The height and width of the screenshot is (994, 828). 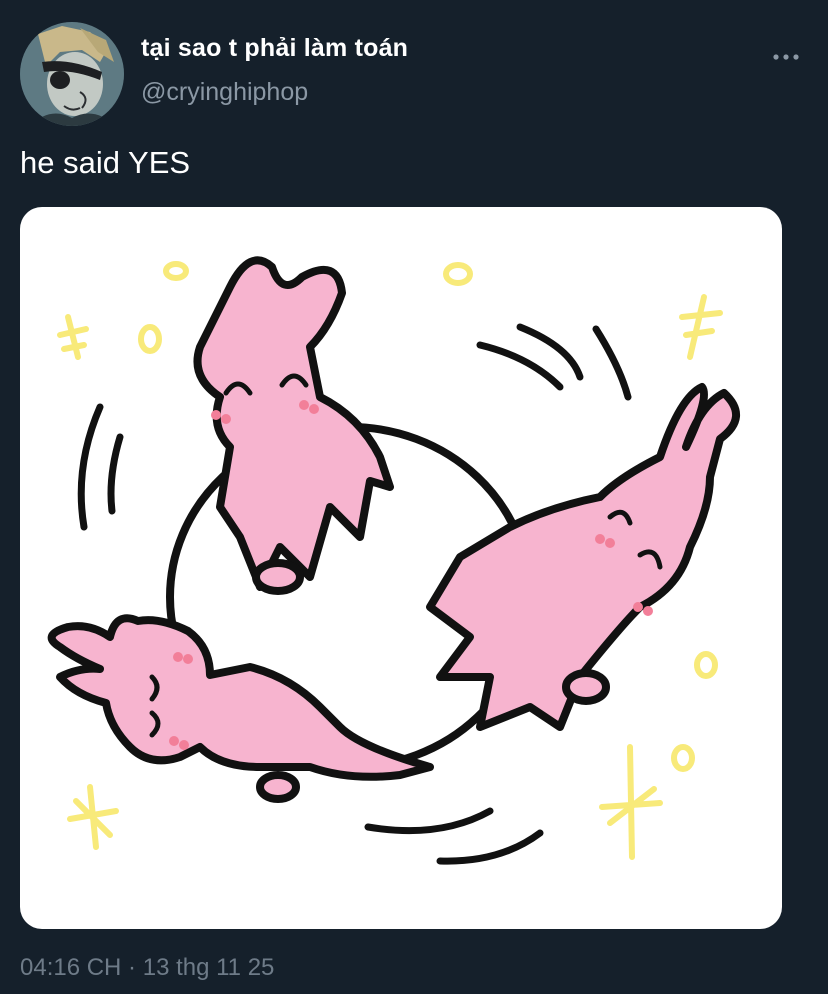 What do you see at coordinates (105, 162) in the screenshot?
I see `tweet-text: he said YES` at bounding box center [105, 162].